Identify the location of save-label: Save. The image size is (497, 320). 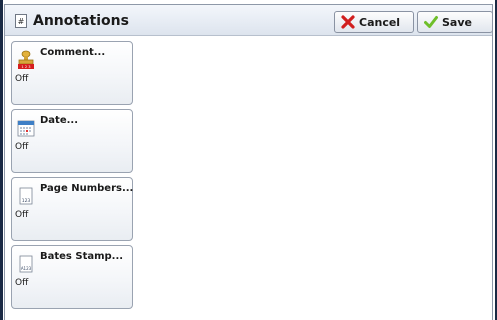
(457, 22).